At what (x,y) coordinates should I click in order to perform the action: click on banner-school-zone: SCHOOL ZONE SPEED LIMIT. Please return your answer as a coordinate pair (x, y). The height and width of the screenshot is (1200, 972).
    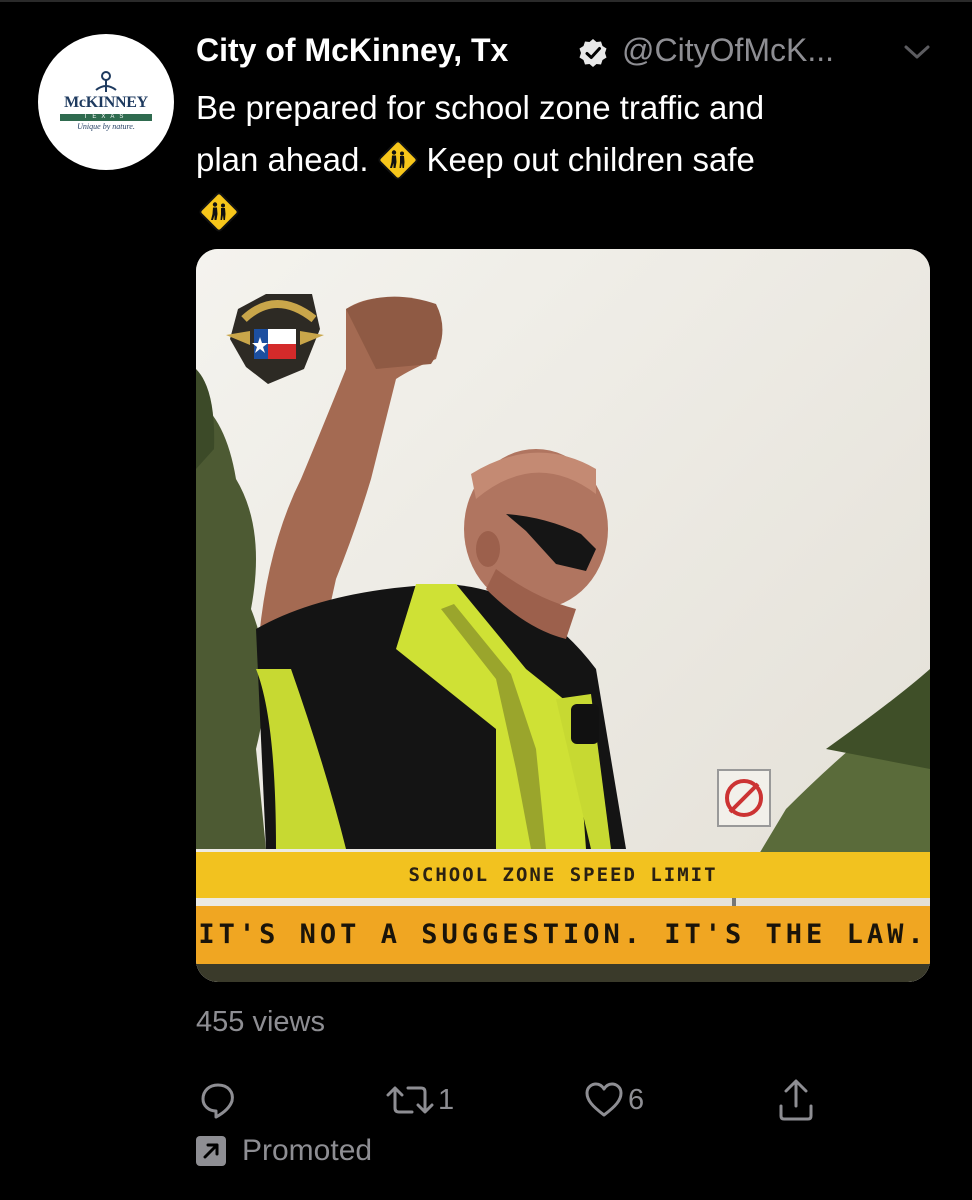
    Looking at the image, I should click on (563, 875).